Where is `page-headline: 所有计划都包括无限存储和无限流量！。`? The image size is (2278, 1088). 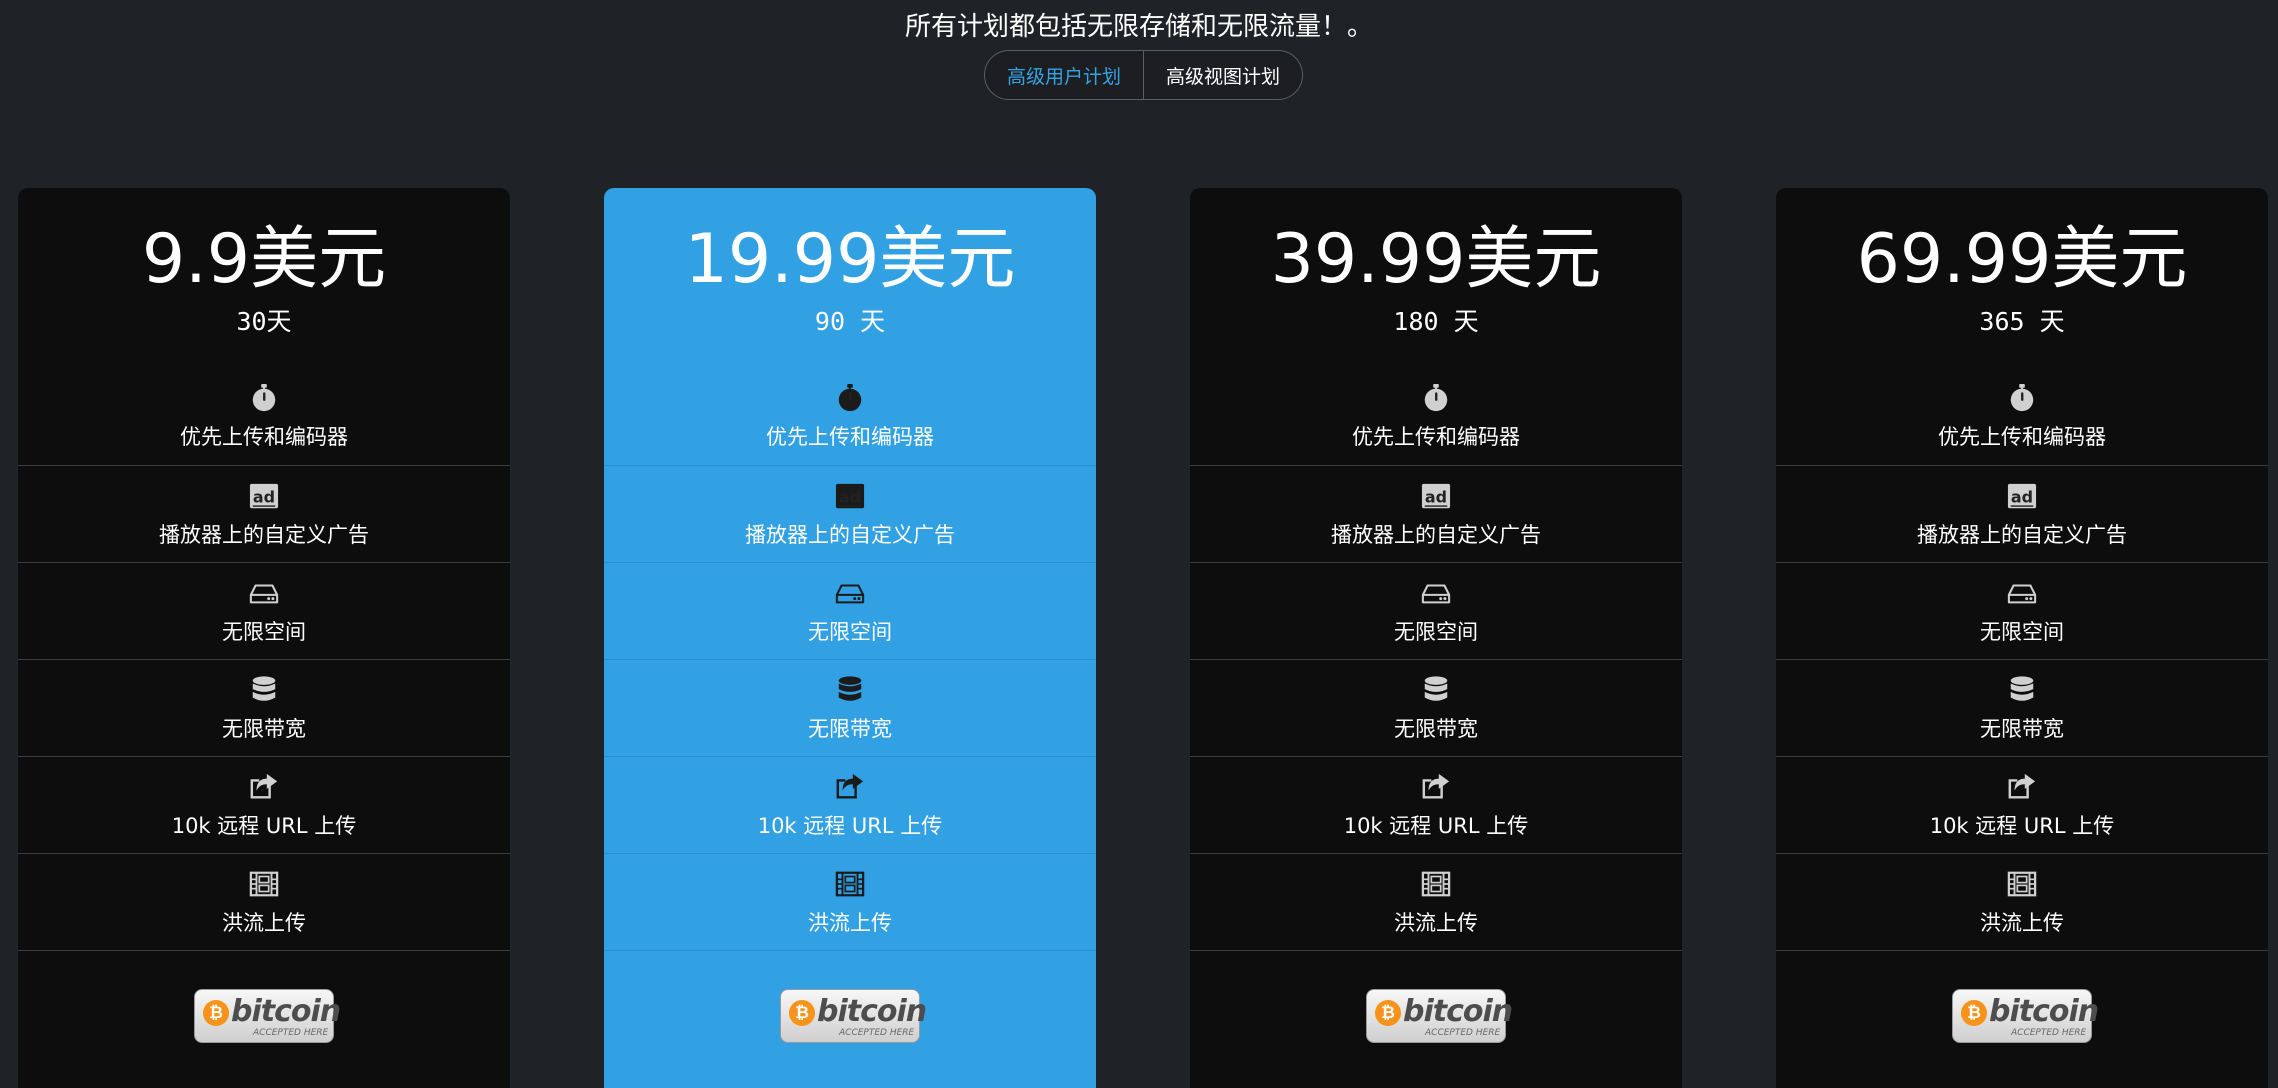 page-headline: 所有计划都包括无限存储和无限流量！。 is located at coordinates (1138, 27).